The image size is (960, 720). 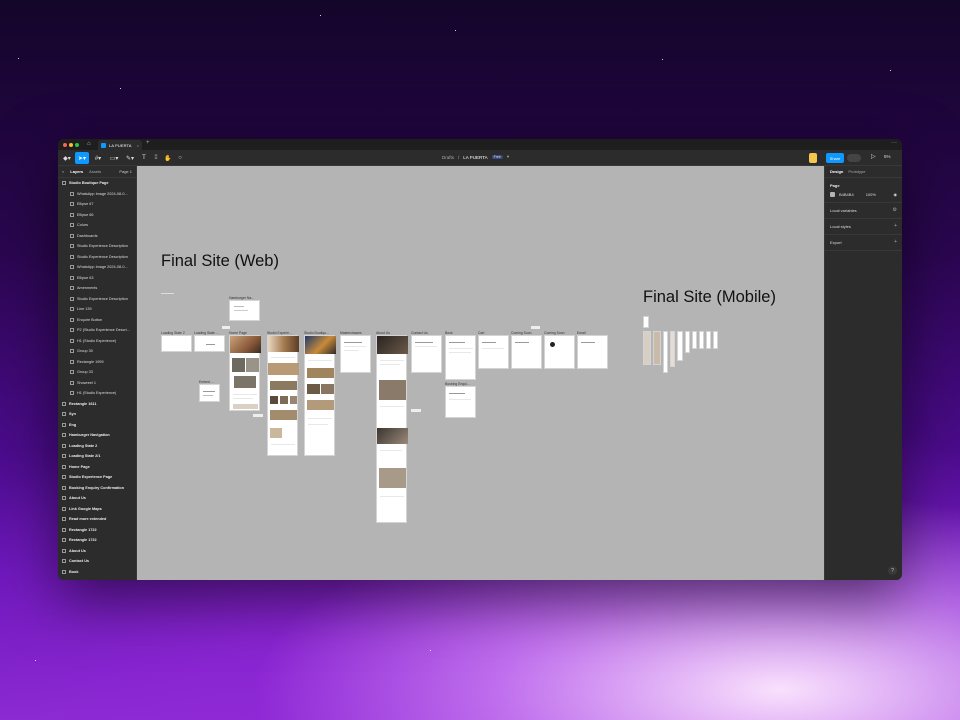 I want to click on file-tab: LA PUERTA ×, so click(x=120, y=145).